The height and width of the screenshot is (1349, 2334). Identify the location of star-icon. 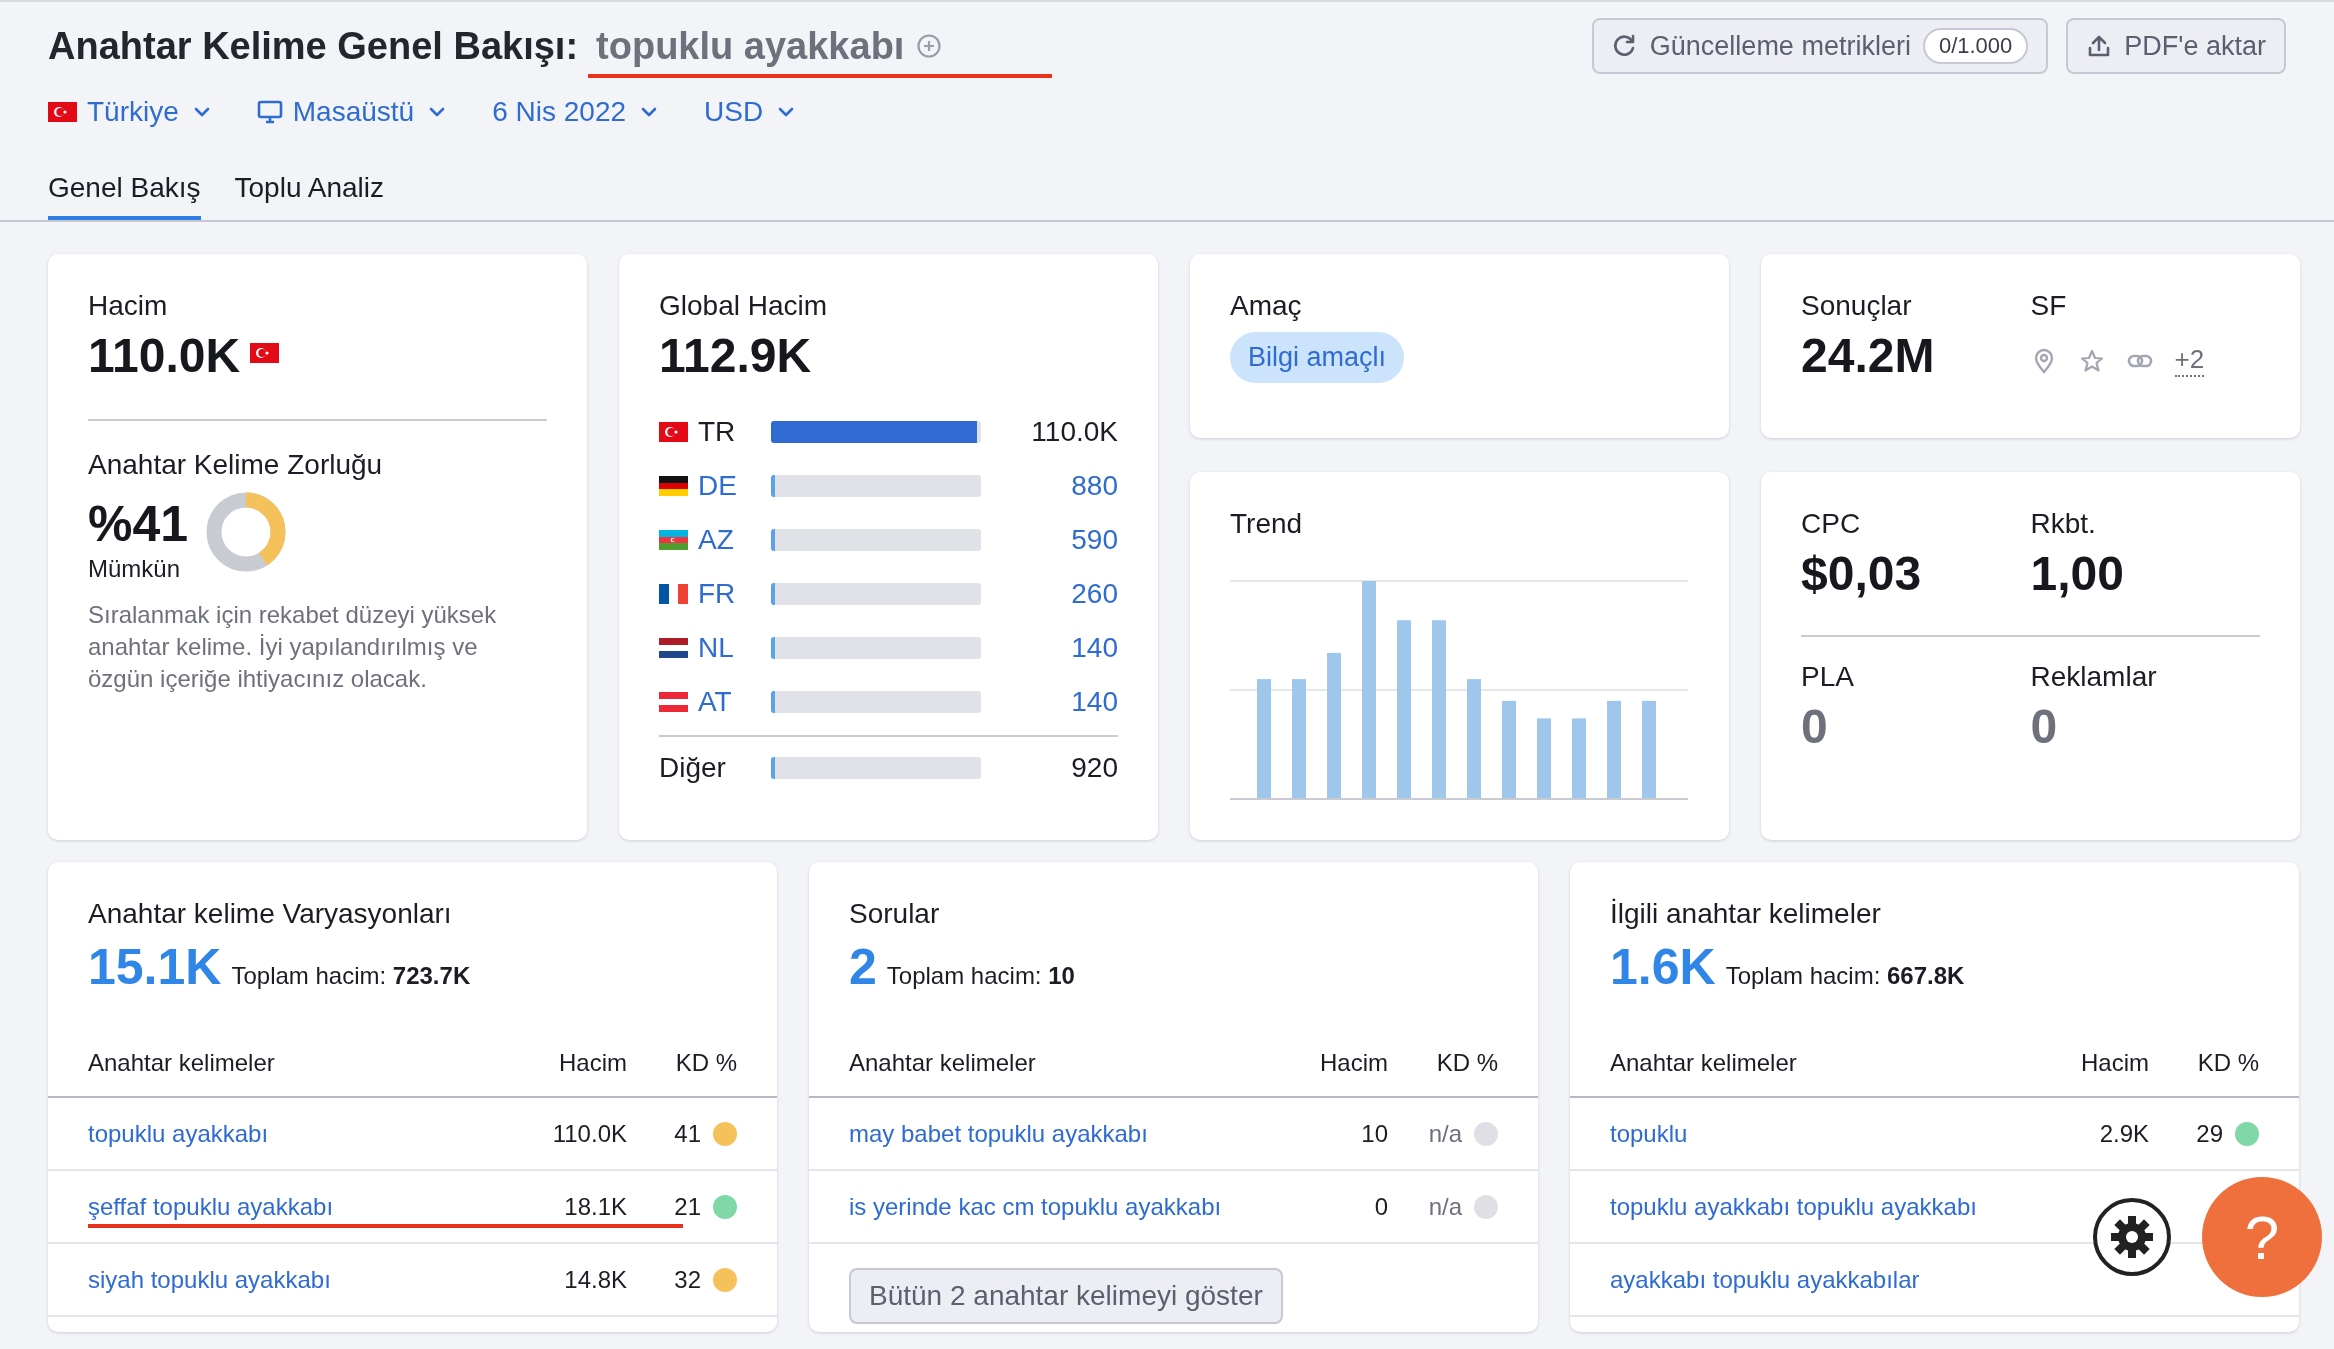
(2091, 360).